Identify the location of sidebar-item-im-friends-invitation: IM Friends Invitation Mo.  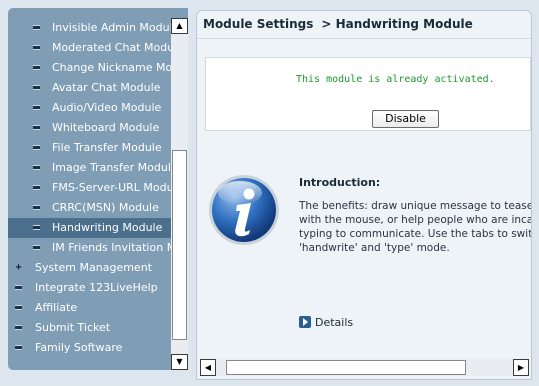
(90, 248).